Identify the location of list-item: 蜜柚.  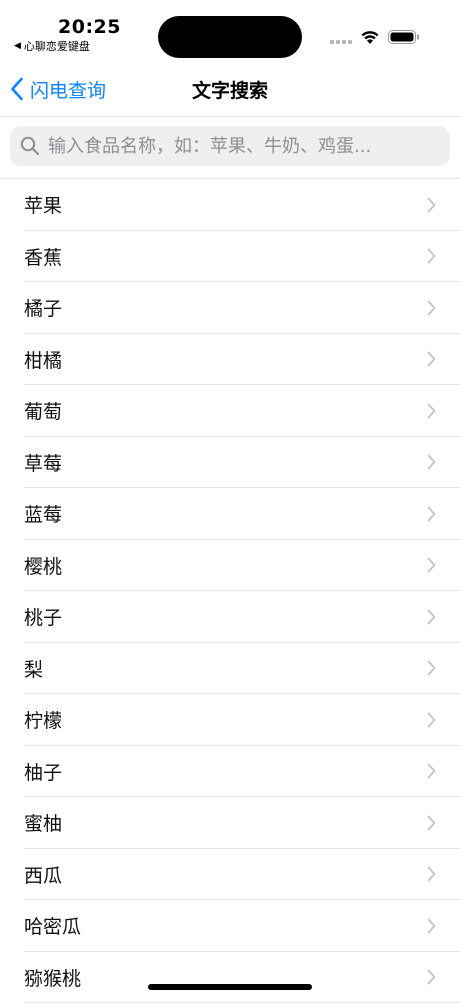
(230, 823).